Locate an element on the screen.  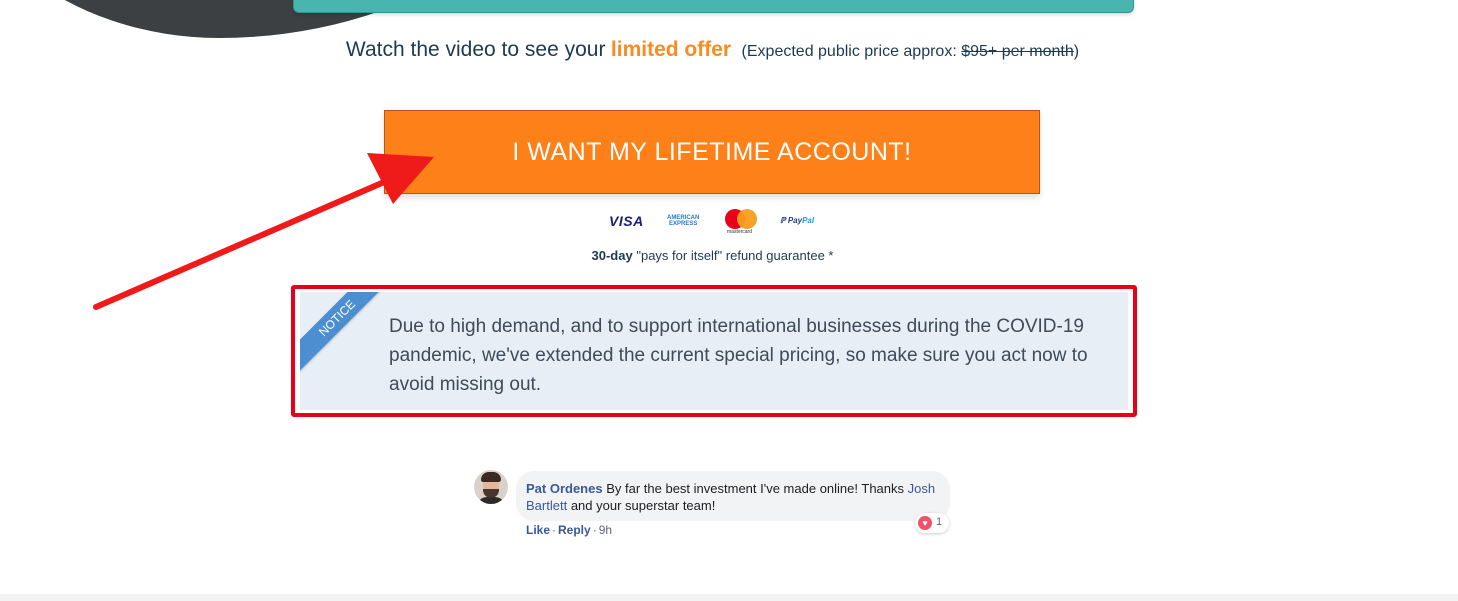
like-link: Like is located at coordinates (538, 530).